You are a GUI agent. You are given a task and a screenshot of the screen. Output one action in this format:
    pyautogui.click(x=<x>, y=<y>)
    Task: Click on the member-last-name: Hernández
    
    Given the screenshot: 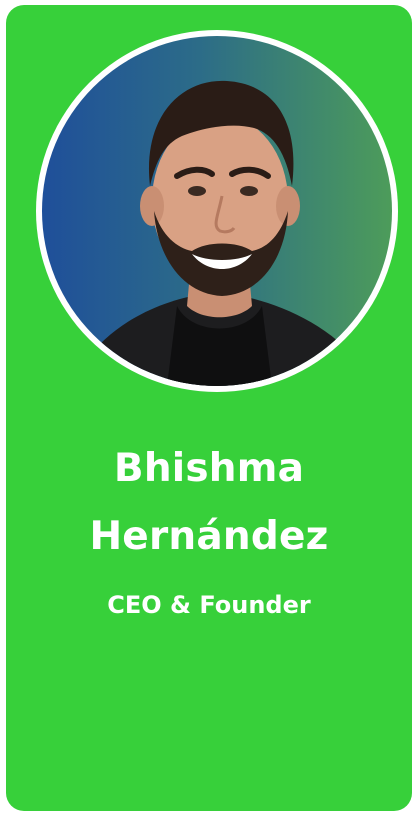 What is the action you would take?
    pyautogui.click(x=209, y=536)
    